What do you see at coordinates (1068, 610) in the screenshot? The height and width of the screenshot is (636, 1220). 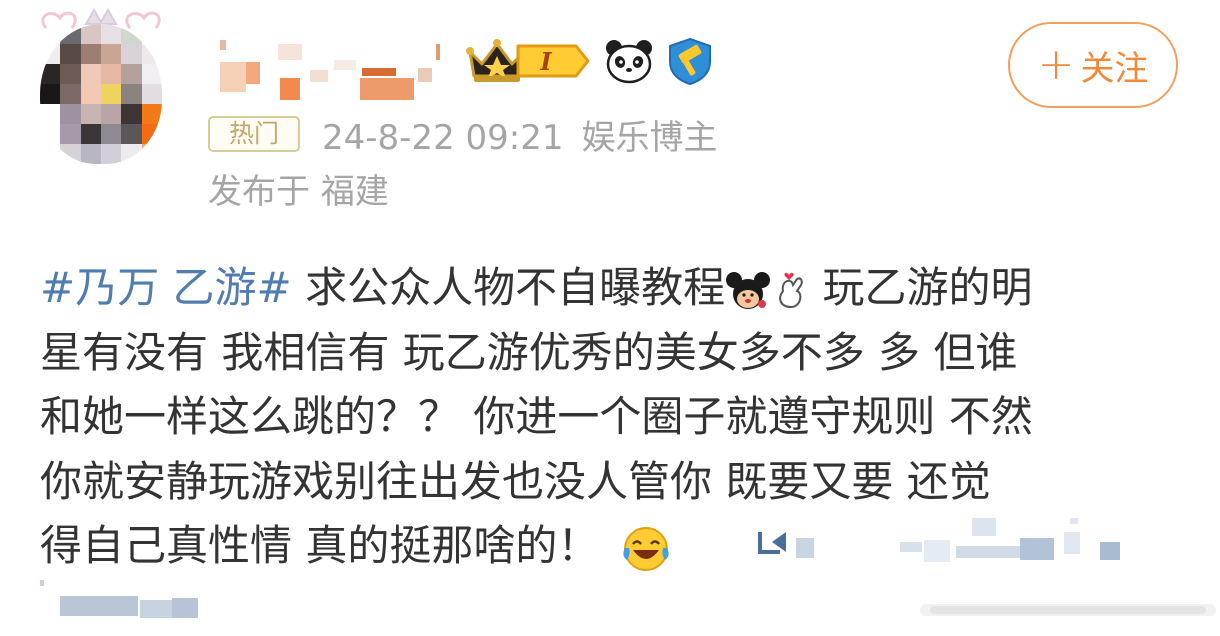 I see `blurred-dots-decoration` at bounding box center [1068, 610].